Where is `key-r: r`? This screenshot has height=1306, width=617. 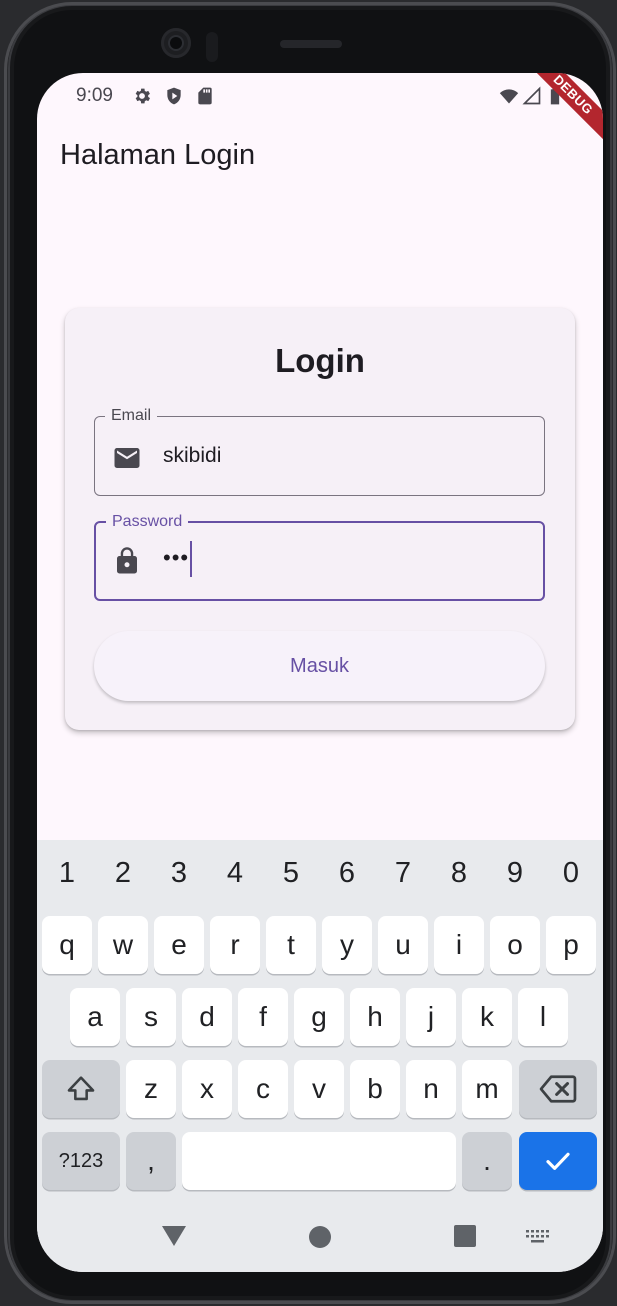
key-r: r is located at coordinates (235, 945).